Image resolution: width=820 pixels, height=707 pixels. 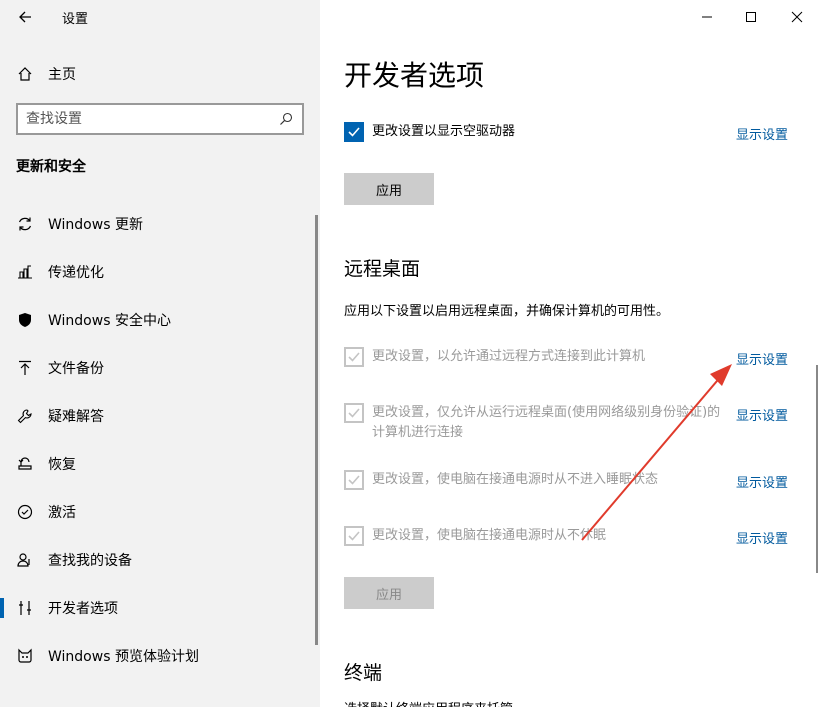 What do you see at coordinates (83, 609) in the screenshot?
I see `sidebar-item-label: 开发者选项` at bounding box center [83, 609].